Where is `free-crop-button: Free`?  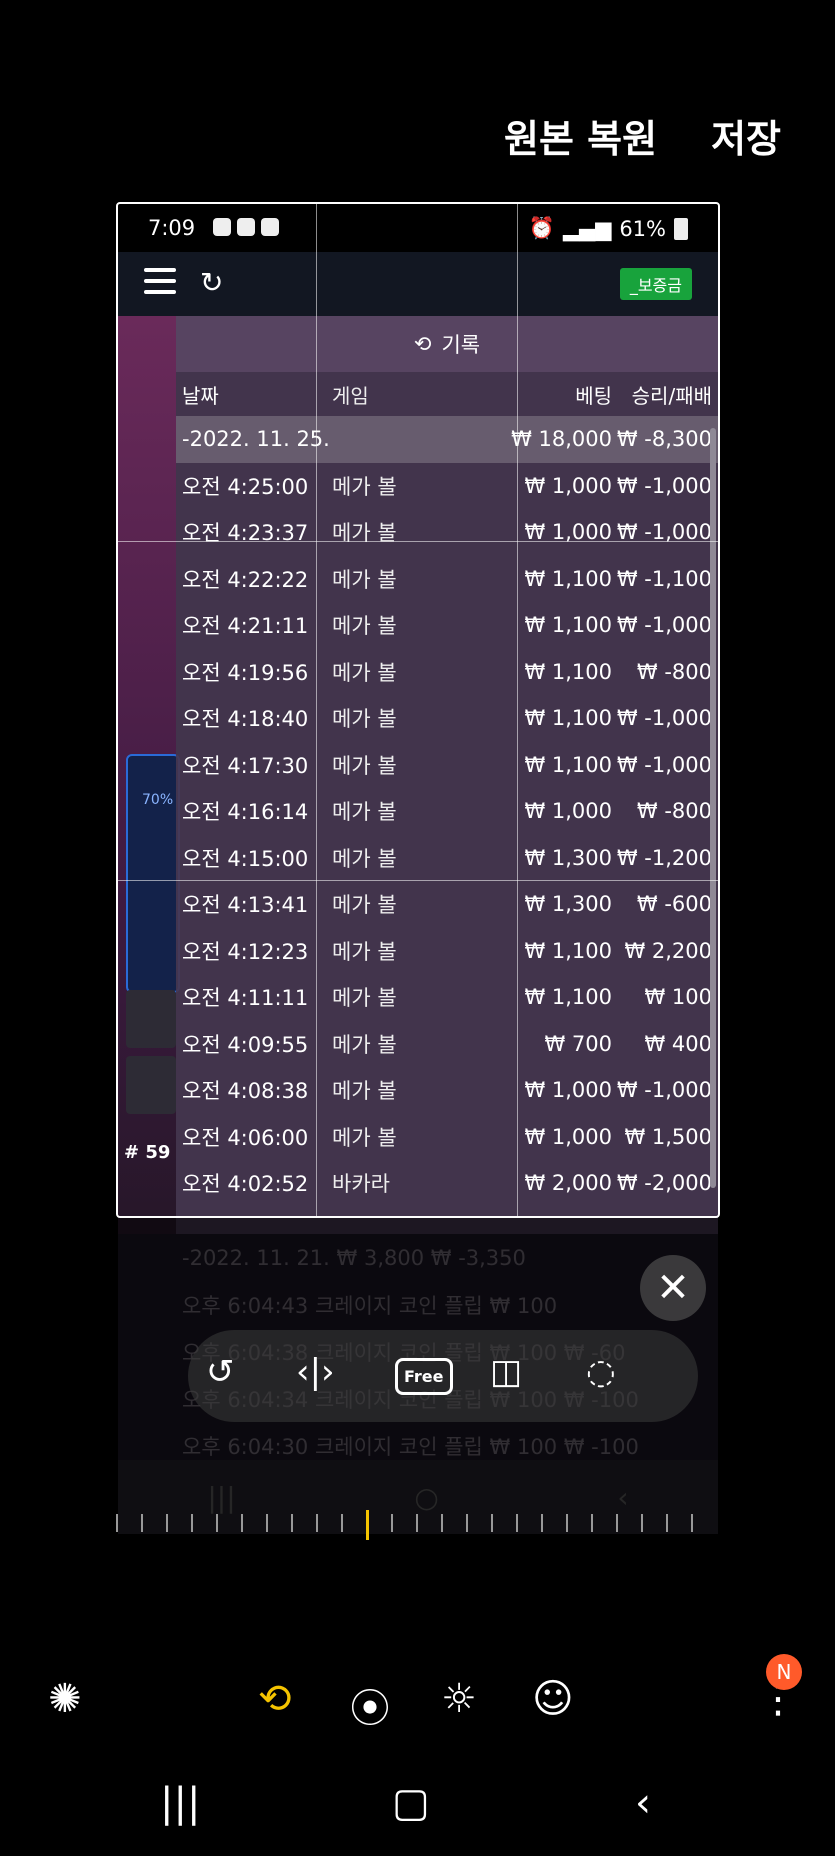
free-crop-button: Free is located at coordinates (424, 1376).